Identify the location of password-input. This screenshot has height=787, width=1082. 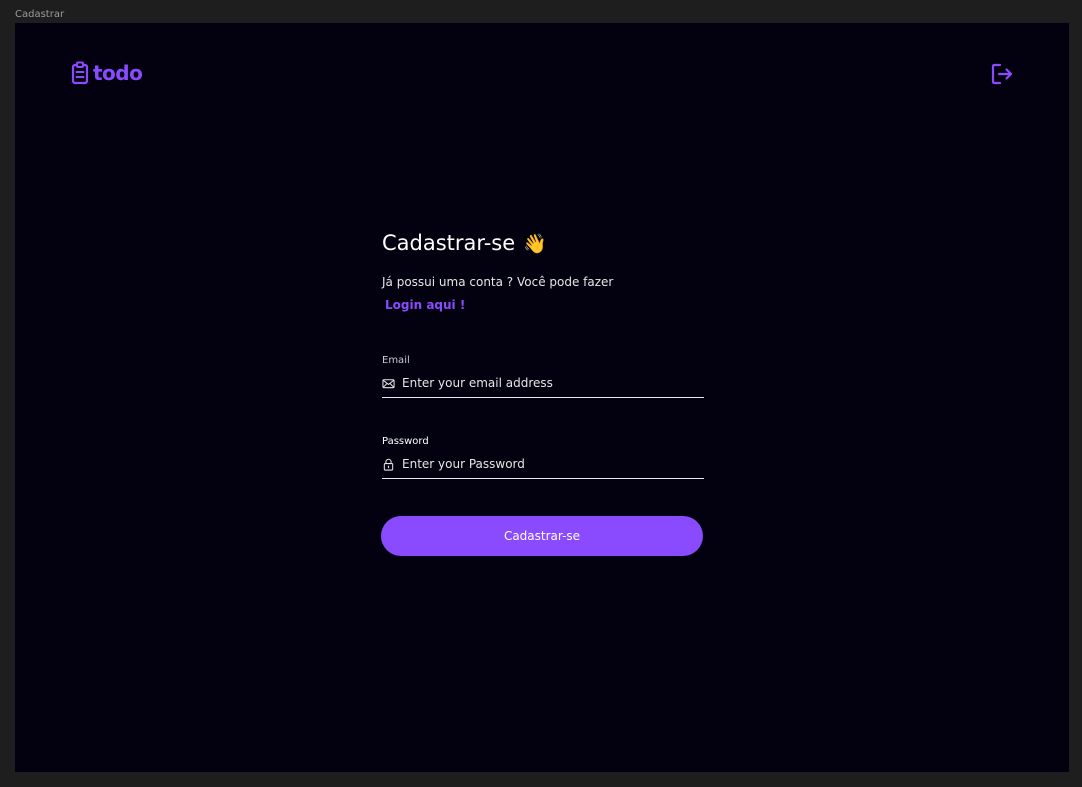
(553, 464).